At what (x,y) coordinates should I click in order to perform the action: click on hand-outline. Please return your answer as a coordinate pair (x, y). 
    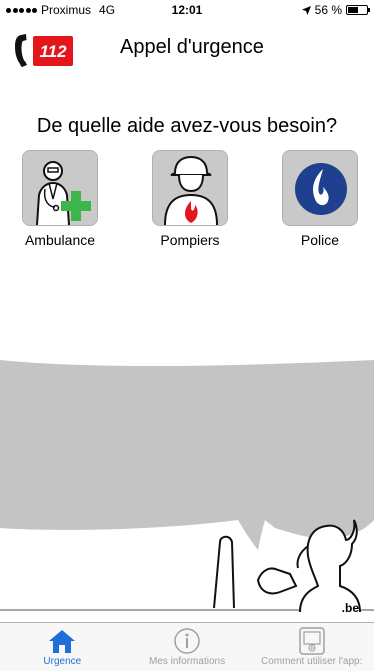
    Looking at the image, I should click on (277, 581).